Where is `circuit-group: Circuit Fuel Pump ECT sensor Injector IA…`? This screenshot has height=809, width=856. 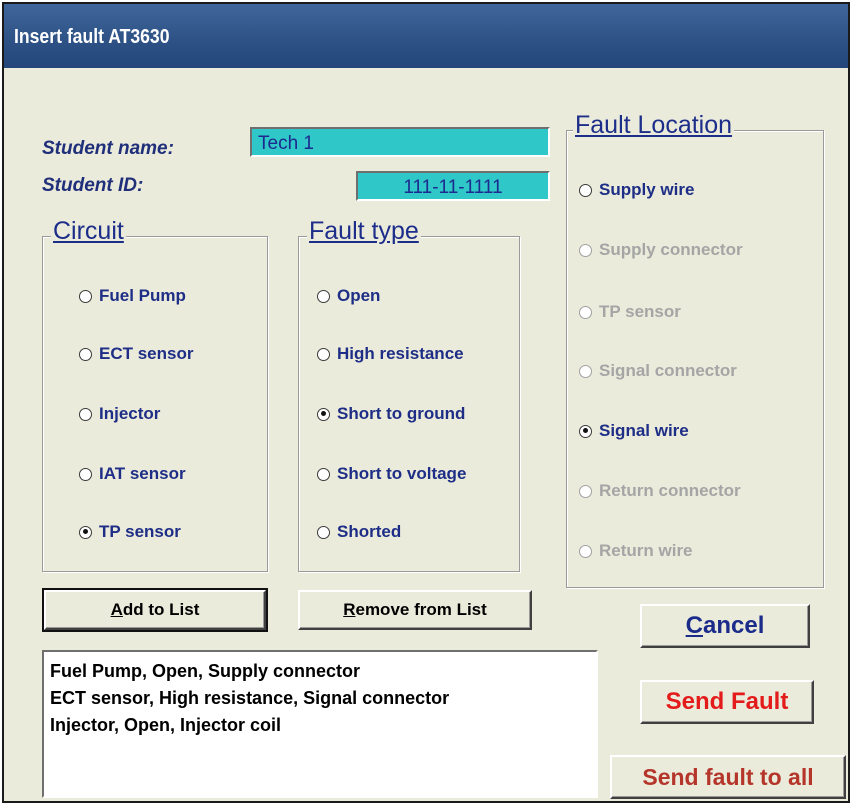 circuit-group: Circuit Fuel Pump ECT sensor Injector IA… is located at coordinates (155, 394).